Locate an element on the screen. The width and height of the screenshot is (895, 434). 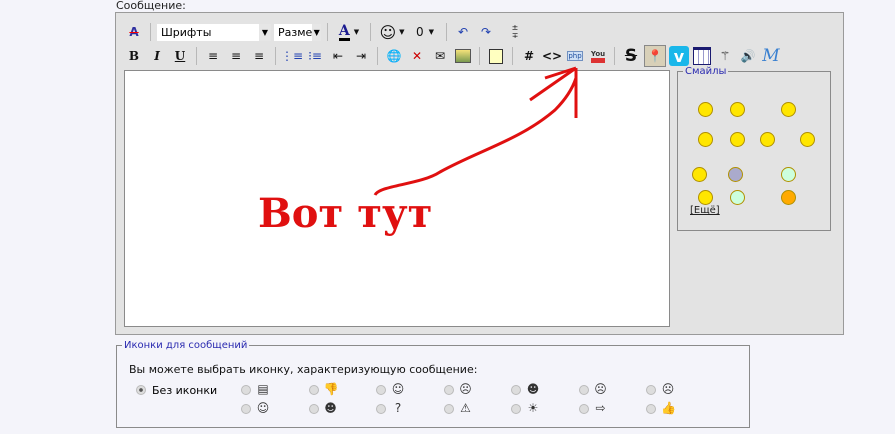
annotation-arrow is located at coordinates (475, 131).